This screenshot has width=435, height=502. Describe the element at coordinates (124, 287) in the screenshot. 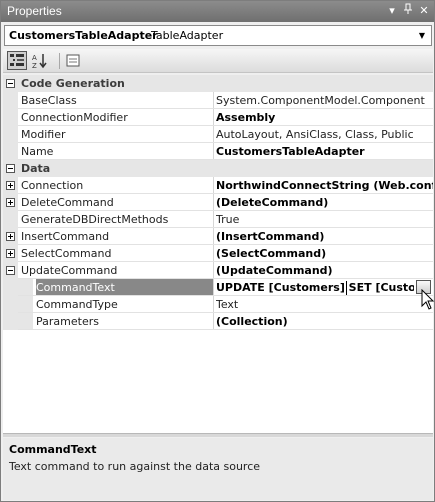

I see `property-name: CommandText` at that location.